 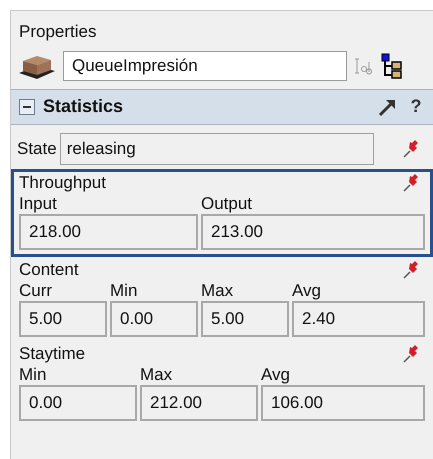 I want to click on group-title: Throughput, so click(x=62, y=183).